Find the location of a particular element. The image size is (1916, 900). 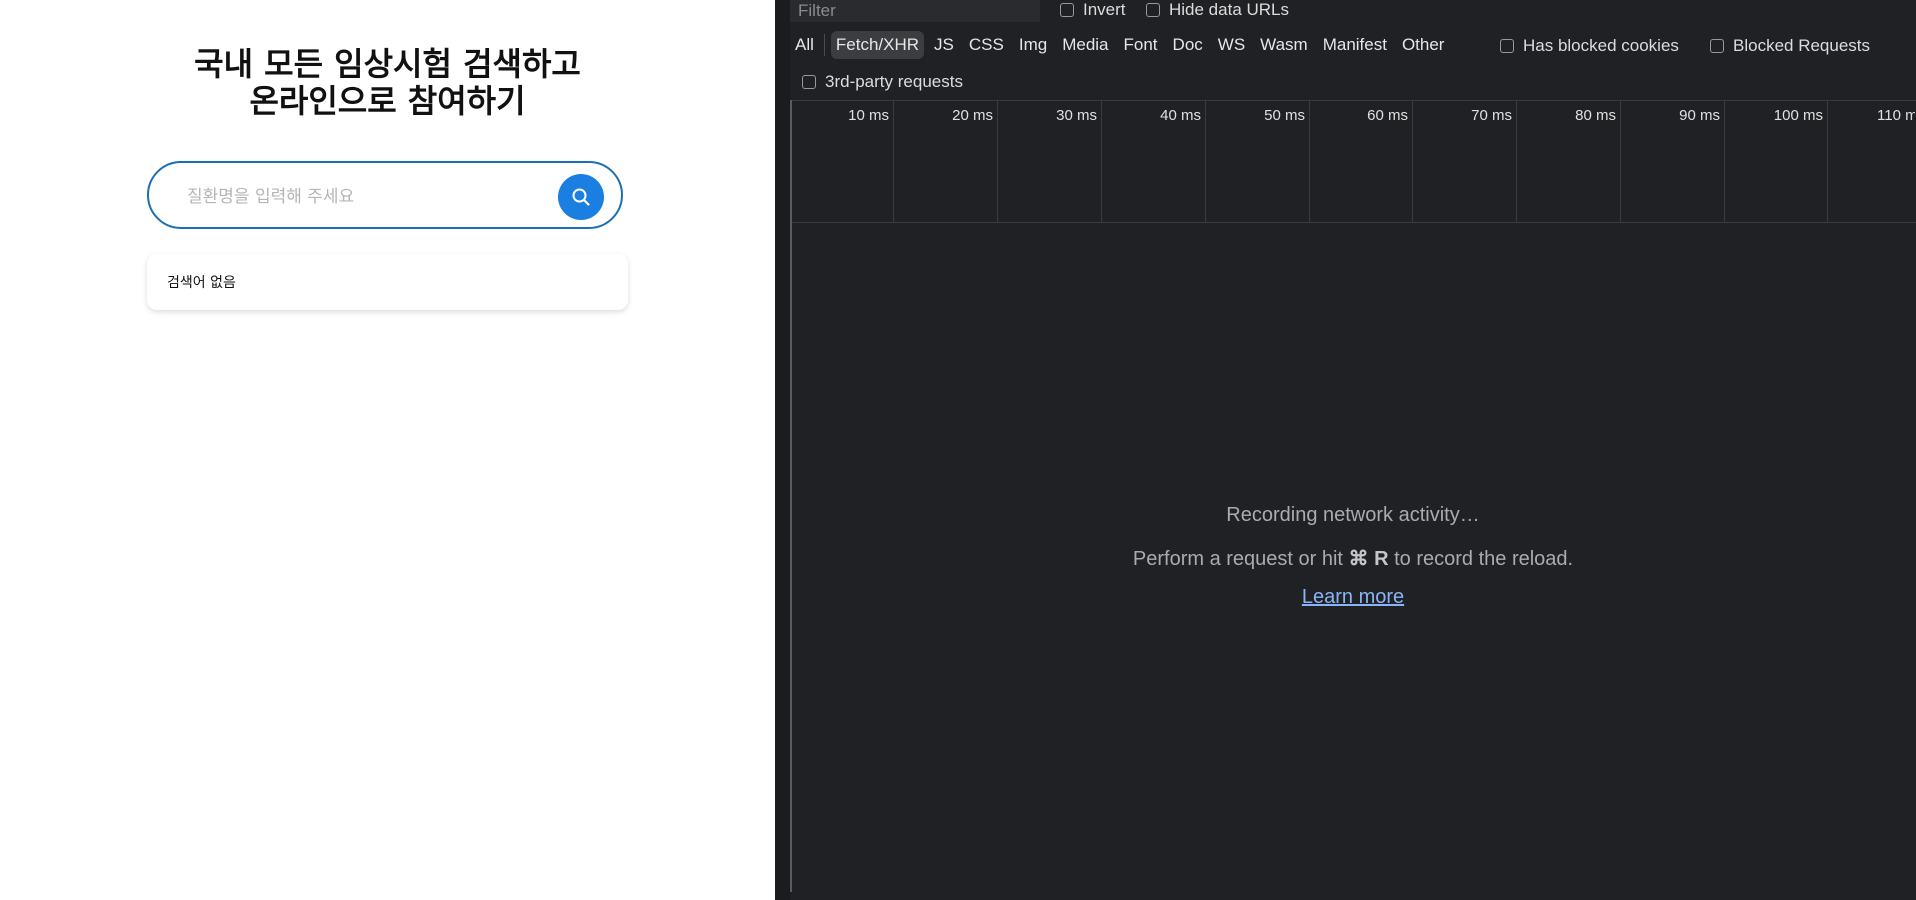

page-title: 국내 모든 임상시험 검색하고 온라인으로 참여하기 is located at coordinates (387, 83).